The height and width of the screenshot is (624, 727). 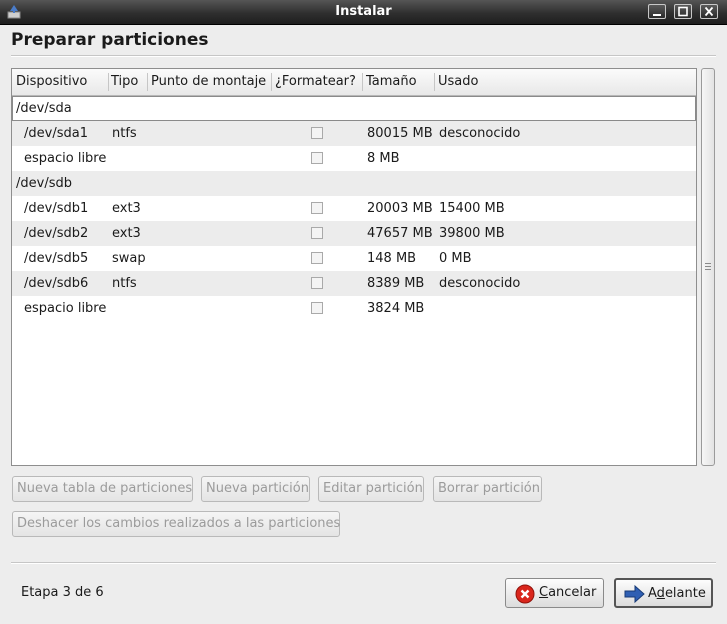 I want to click on titlebar: Instalar, so click(x=363, y=12).